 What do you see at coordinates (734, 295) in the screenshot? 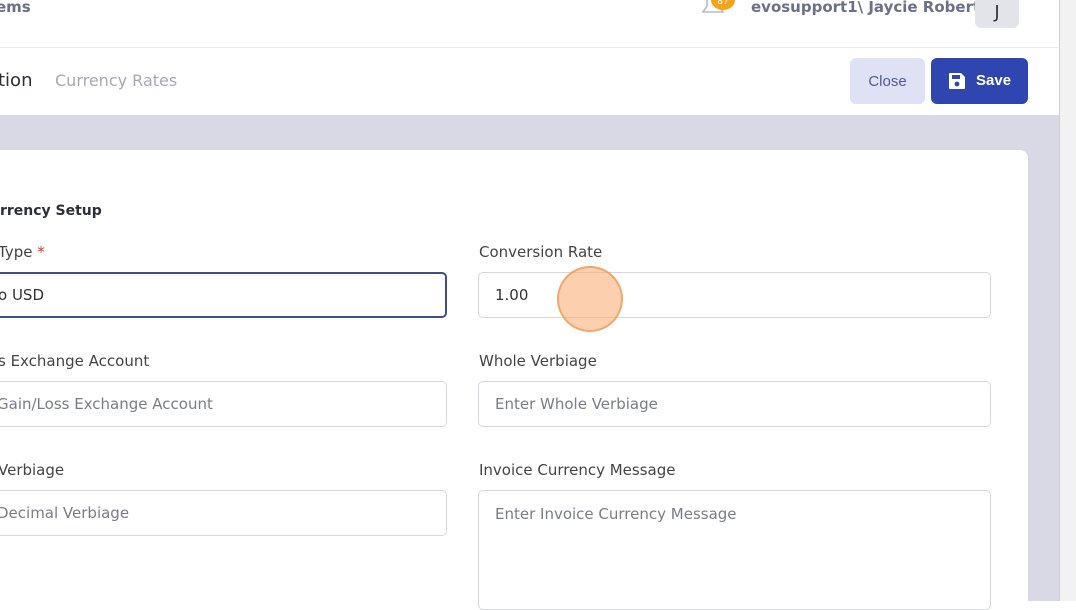
I see `conversion-rate-field: 1.00` at bounding box center [734, 295].